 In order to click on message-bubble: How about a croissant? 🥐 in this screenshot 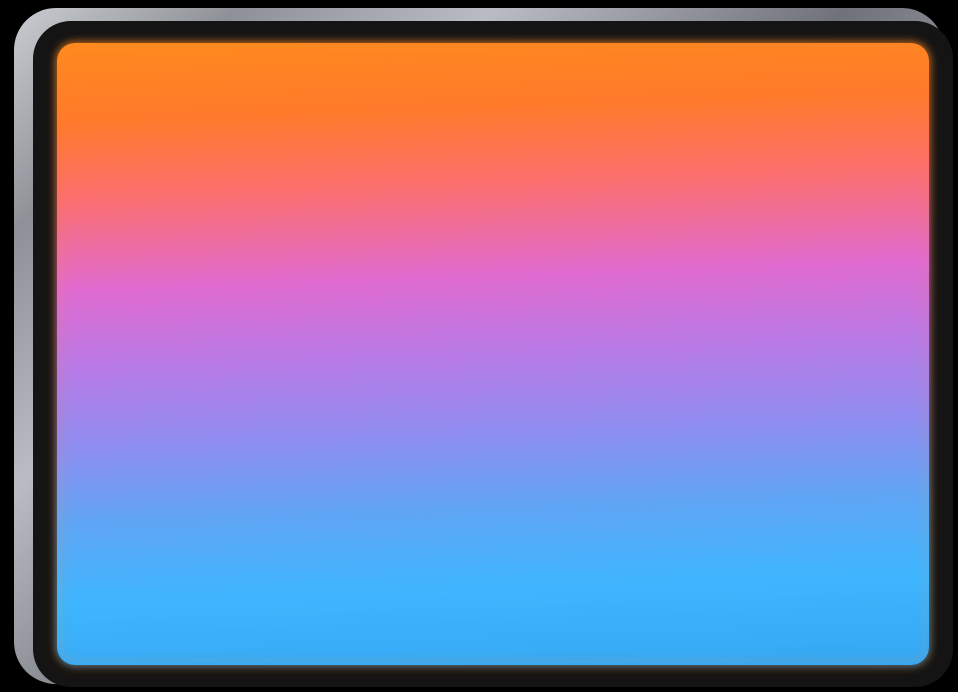, I will do `click(633, 503)`.